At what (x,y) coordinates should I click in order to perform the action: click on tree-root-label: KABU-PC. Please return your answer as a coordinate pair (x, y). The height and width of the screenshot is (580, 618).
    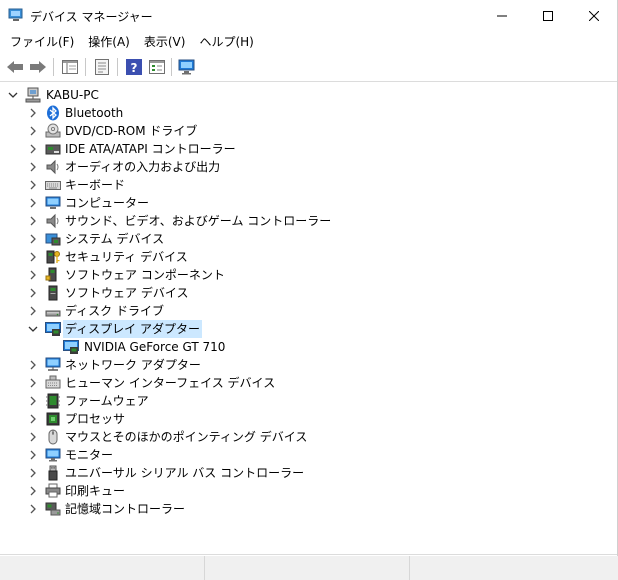
    Looking at the image, I should click on (72, 95).